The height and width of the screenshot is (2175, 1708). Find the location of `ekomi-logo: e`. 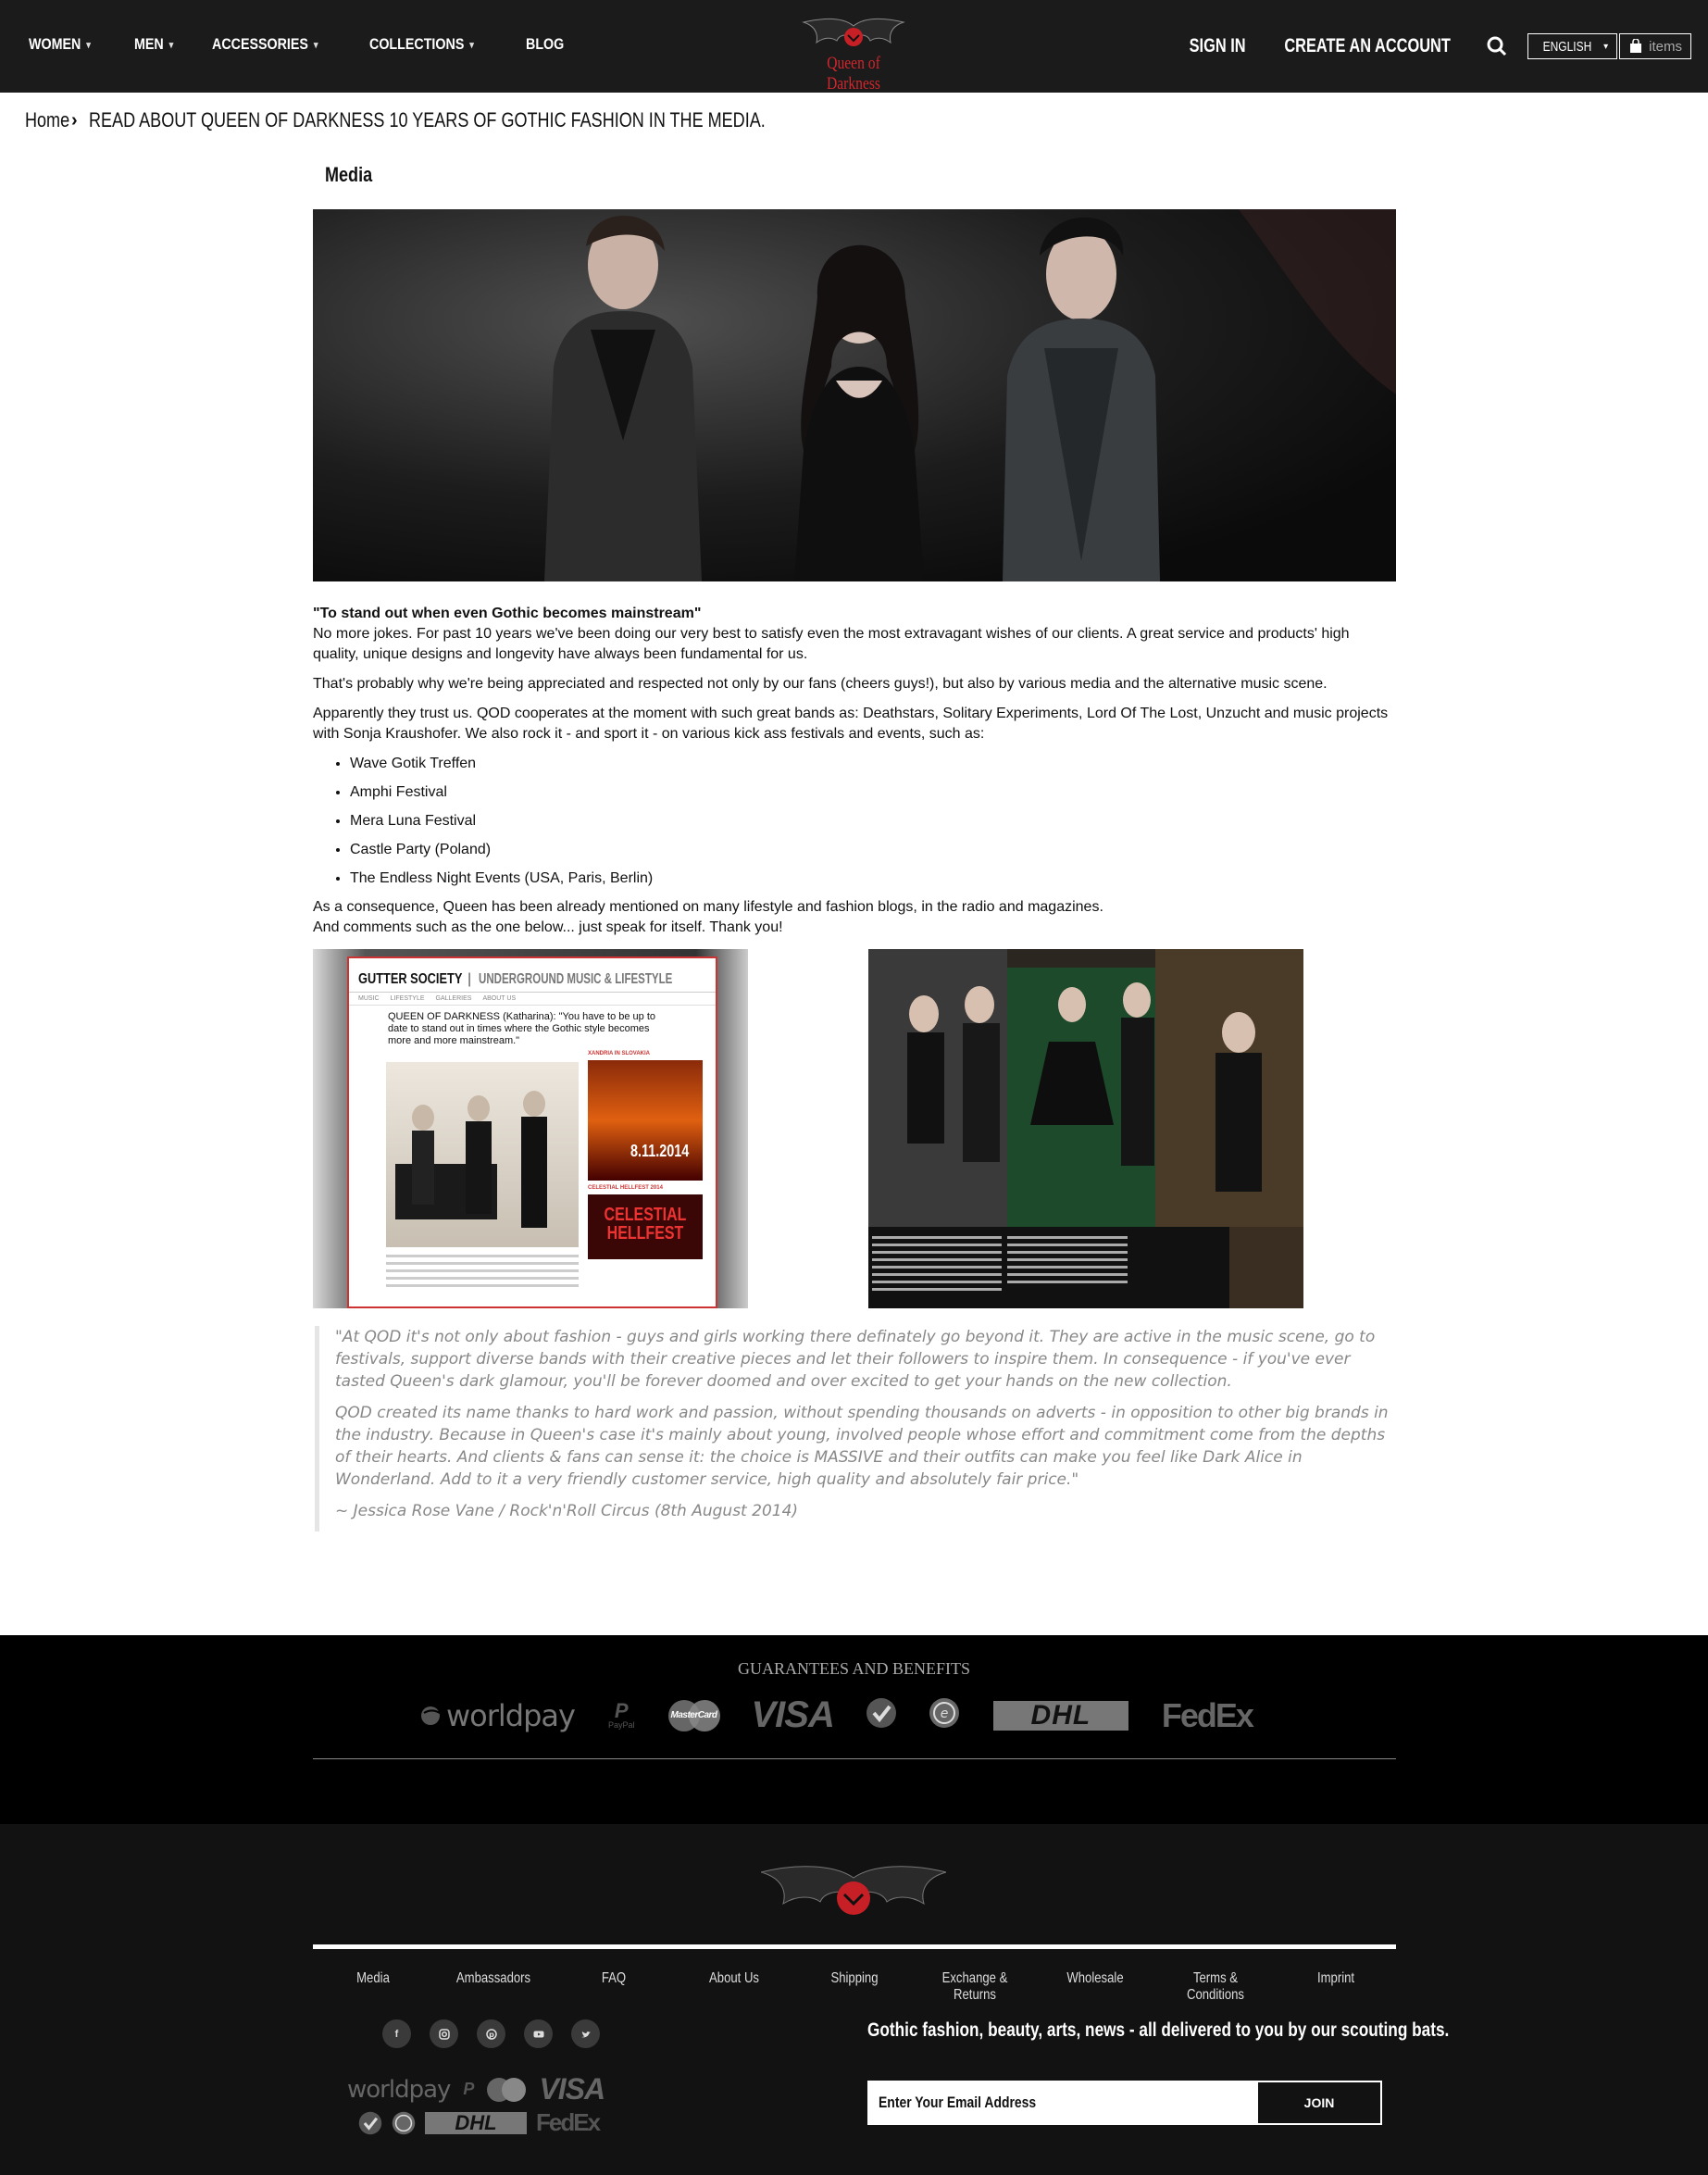

ekomi-logo: e is located at coordinates (944, 1715).